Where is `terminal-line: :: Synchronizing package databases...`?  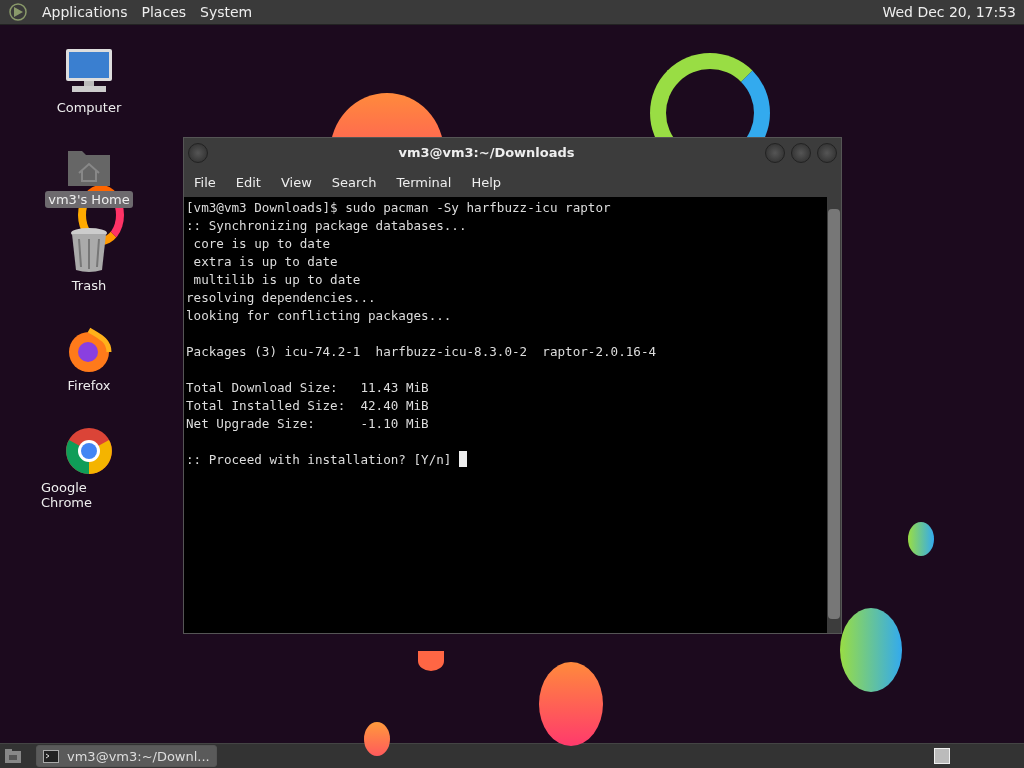 terminal-line: :: Synchronizing package databases... is located at coordinates (326, 225).